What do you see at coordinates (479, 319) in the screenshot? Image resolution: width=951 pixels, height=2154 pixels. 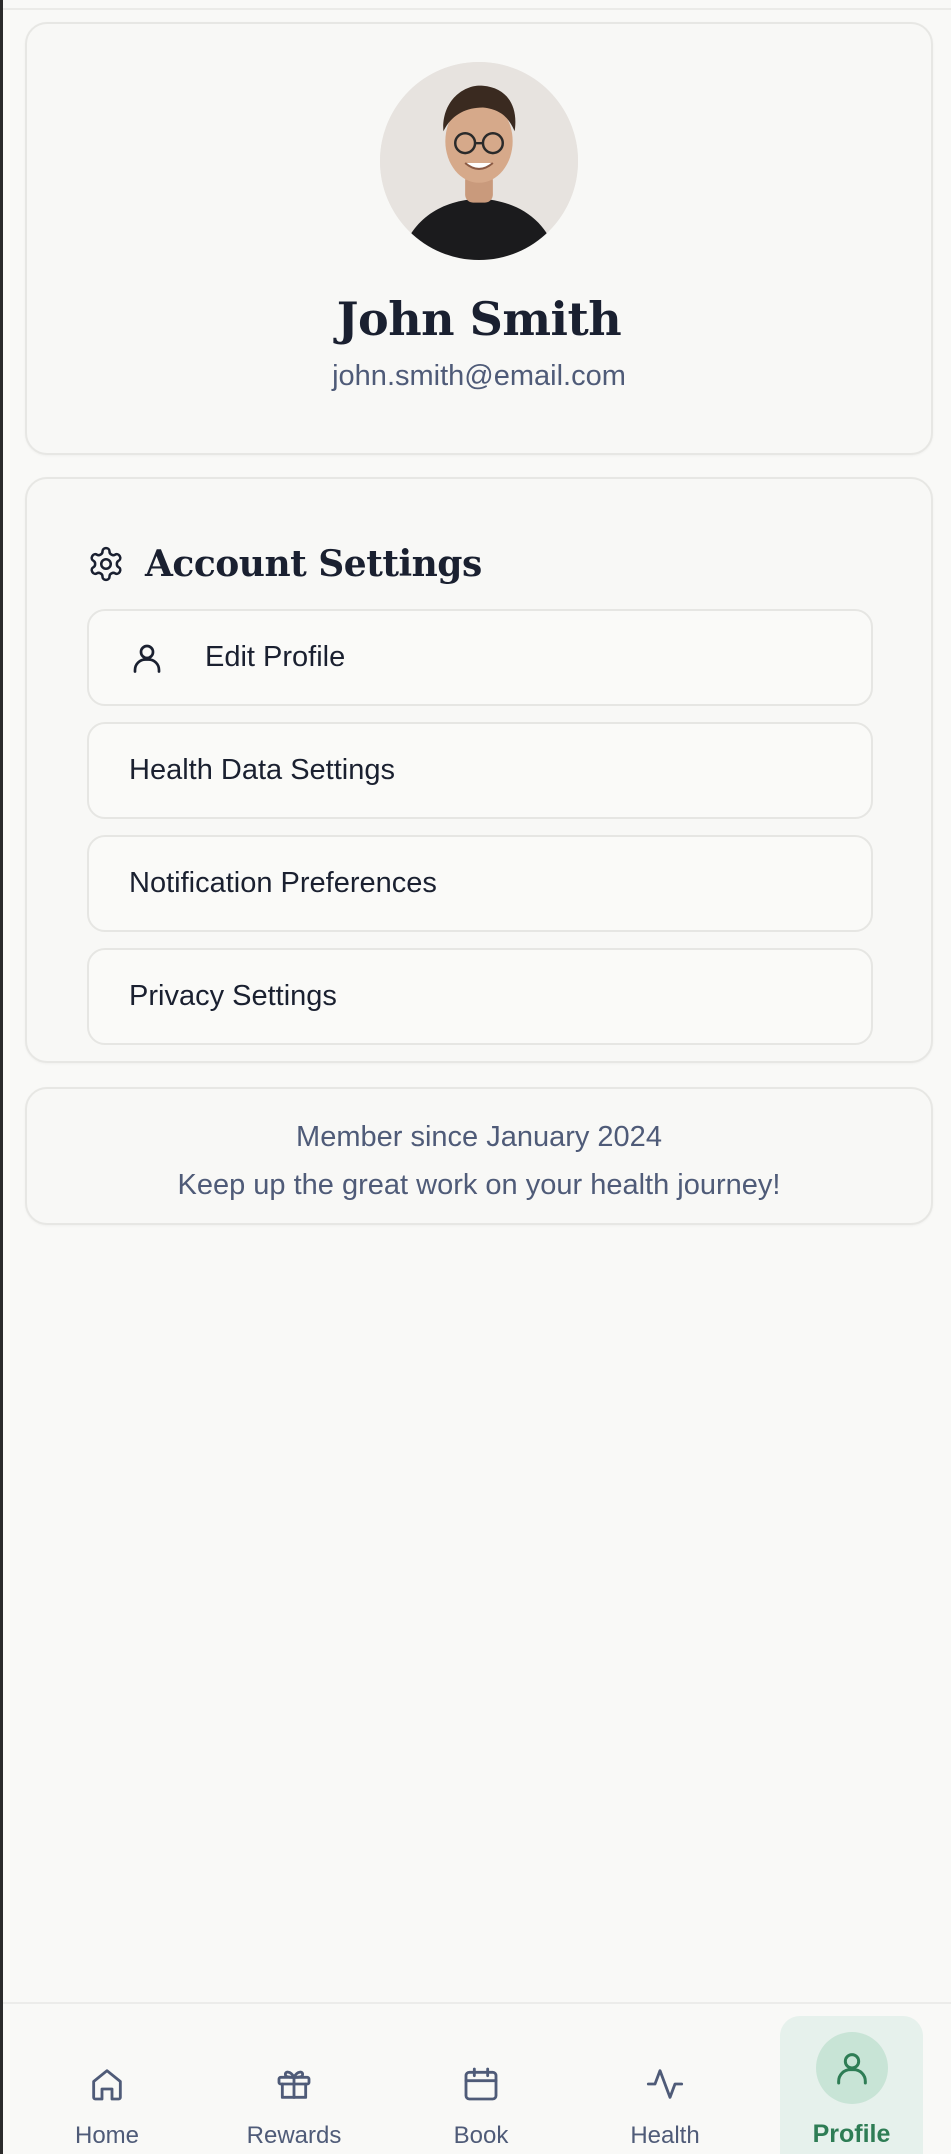 I see `user-name: John Smith` at bounding box center [479, 319].